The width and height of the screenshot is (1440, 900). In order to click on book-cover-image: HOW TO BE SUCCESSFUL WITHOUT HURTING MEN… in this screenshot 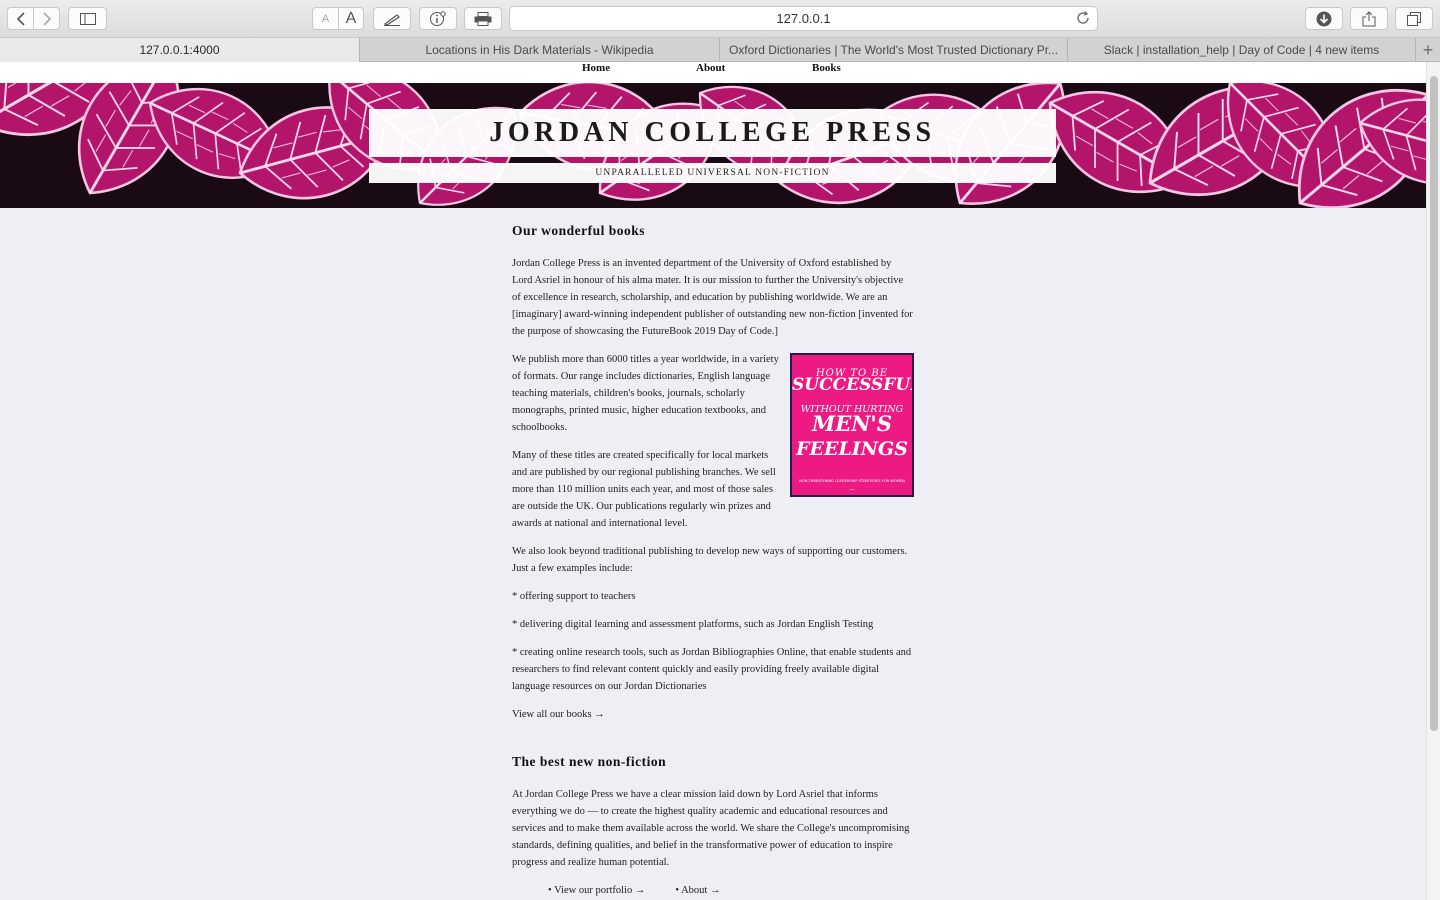, I will do `click(852, 425)`.